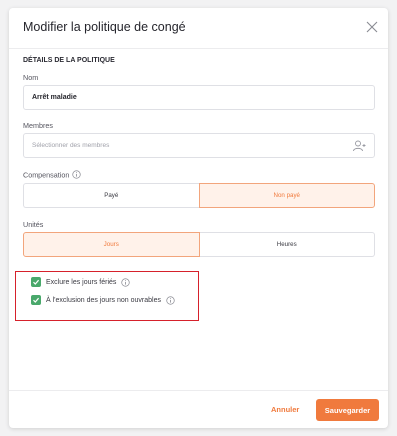  I want to click on units-toggle: Jours Heures, so click(199, 244).